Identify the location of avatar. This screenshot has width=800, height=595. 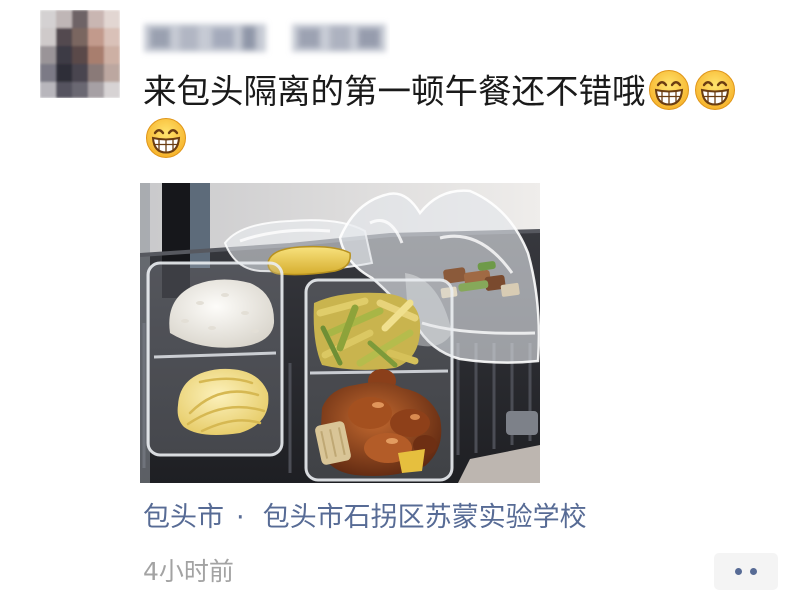
(80, 54).